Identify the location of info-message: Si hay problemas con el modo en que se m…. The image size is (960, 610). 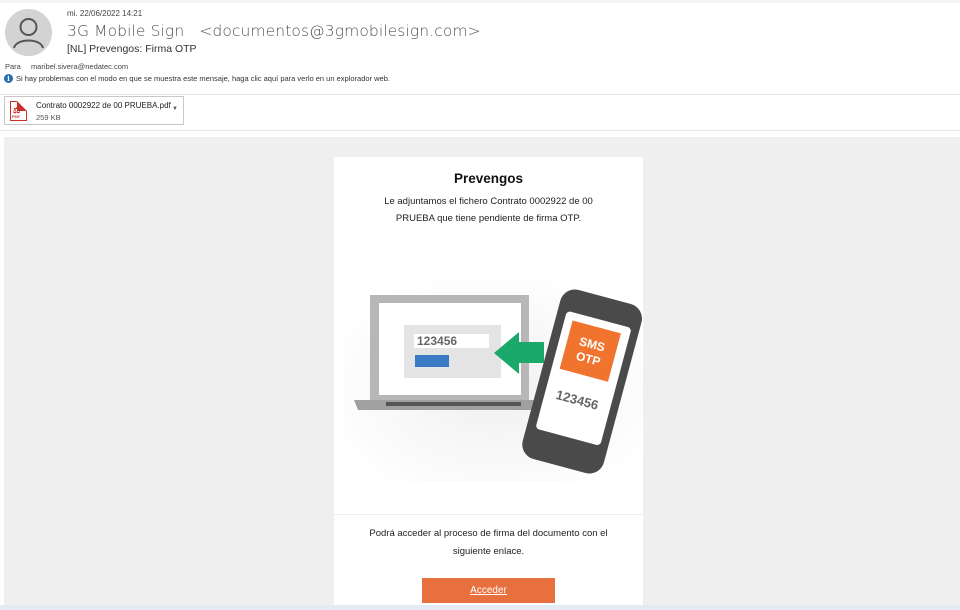
(203, 78).